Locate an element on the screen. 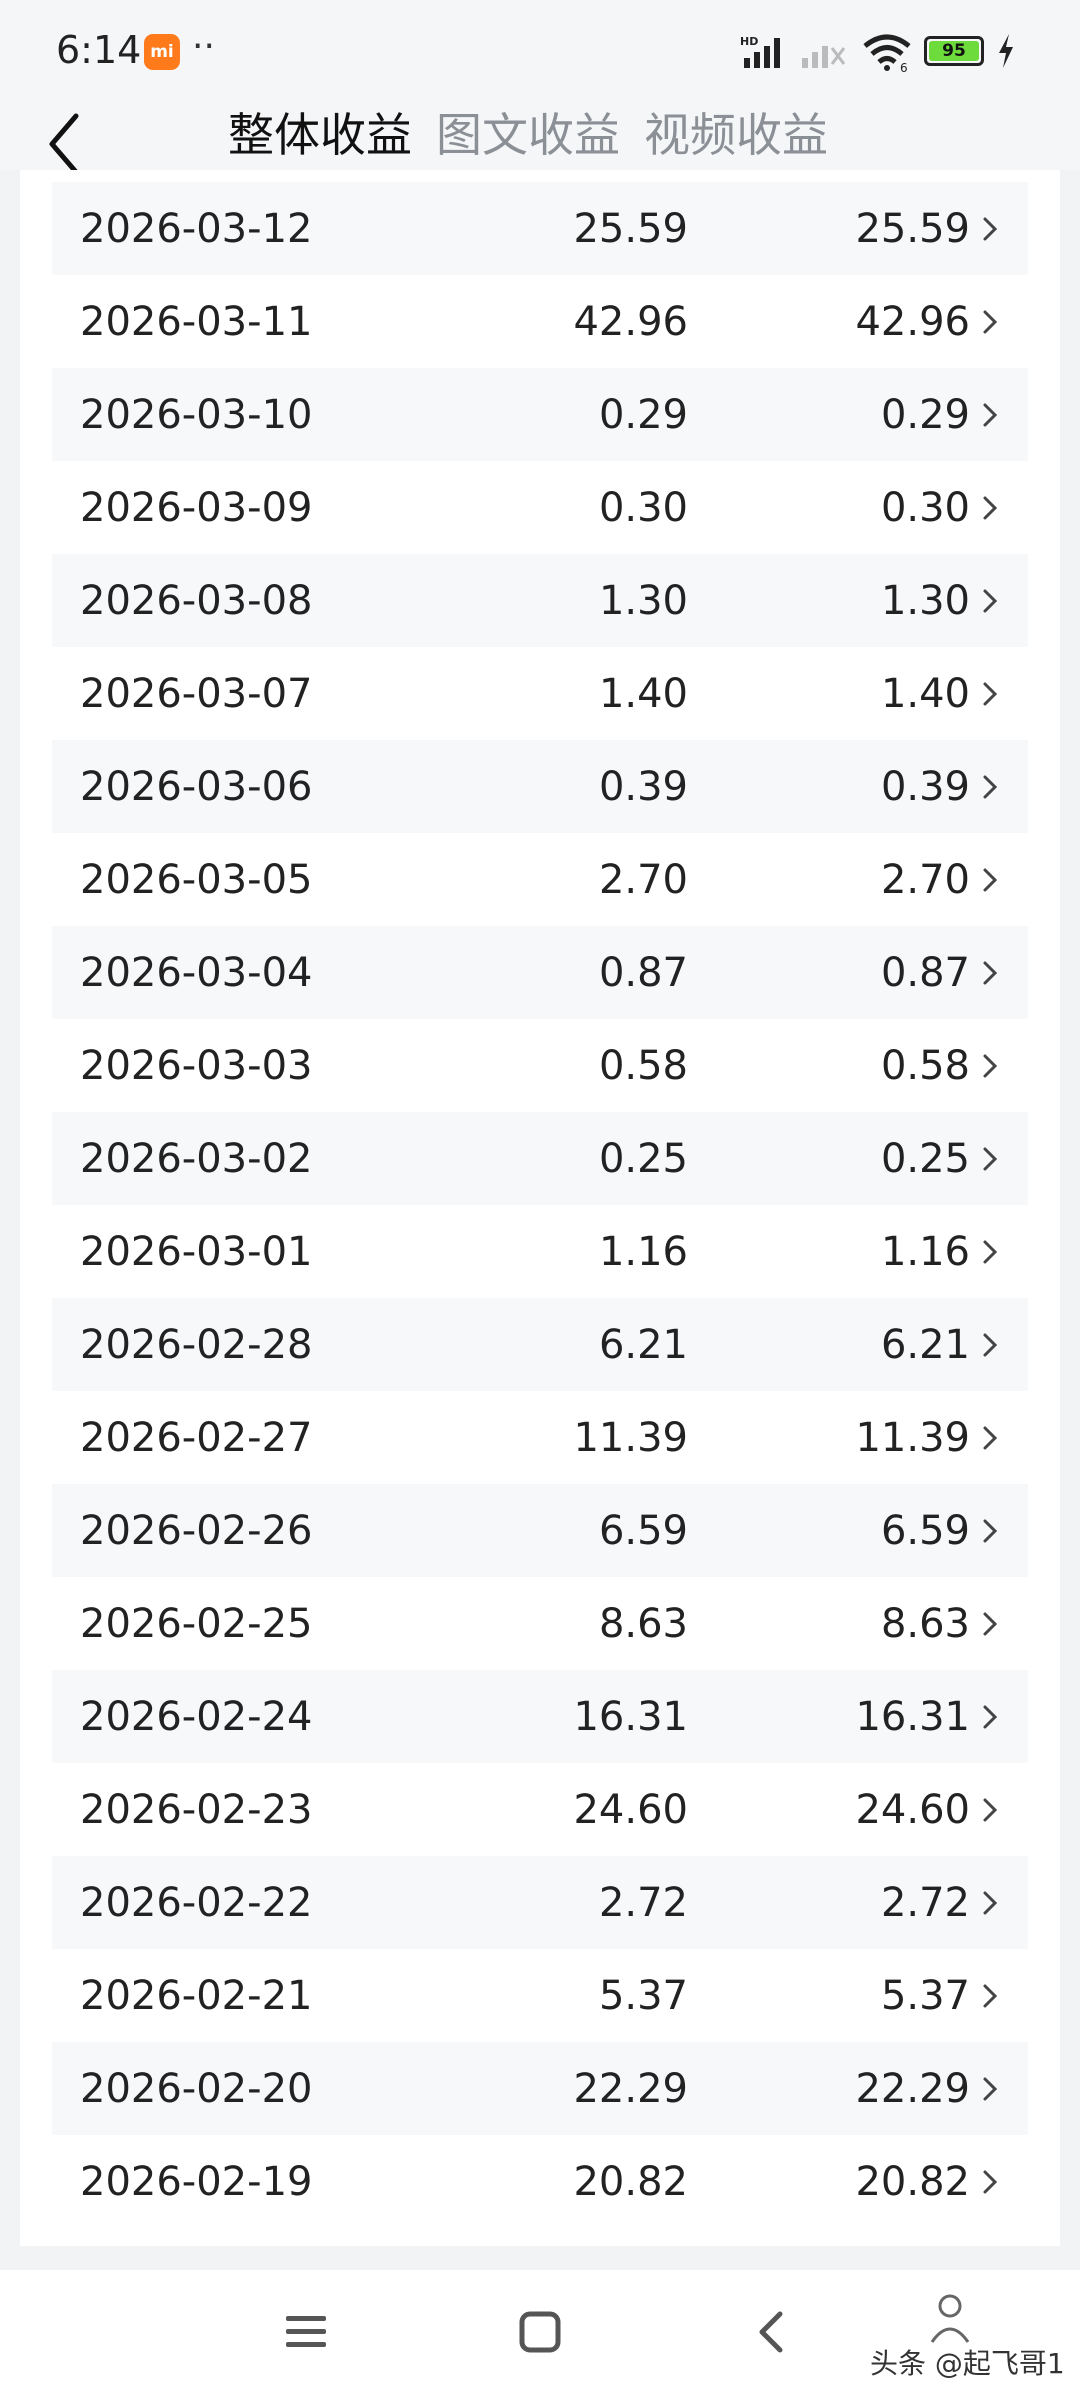  table-row: 2026-02-24 16.31 16.31 is located at coordinates (540, 1716).